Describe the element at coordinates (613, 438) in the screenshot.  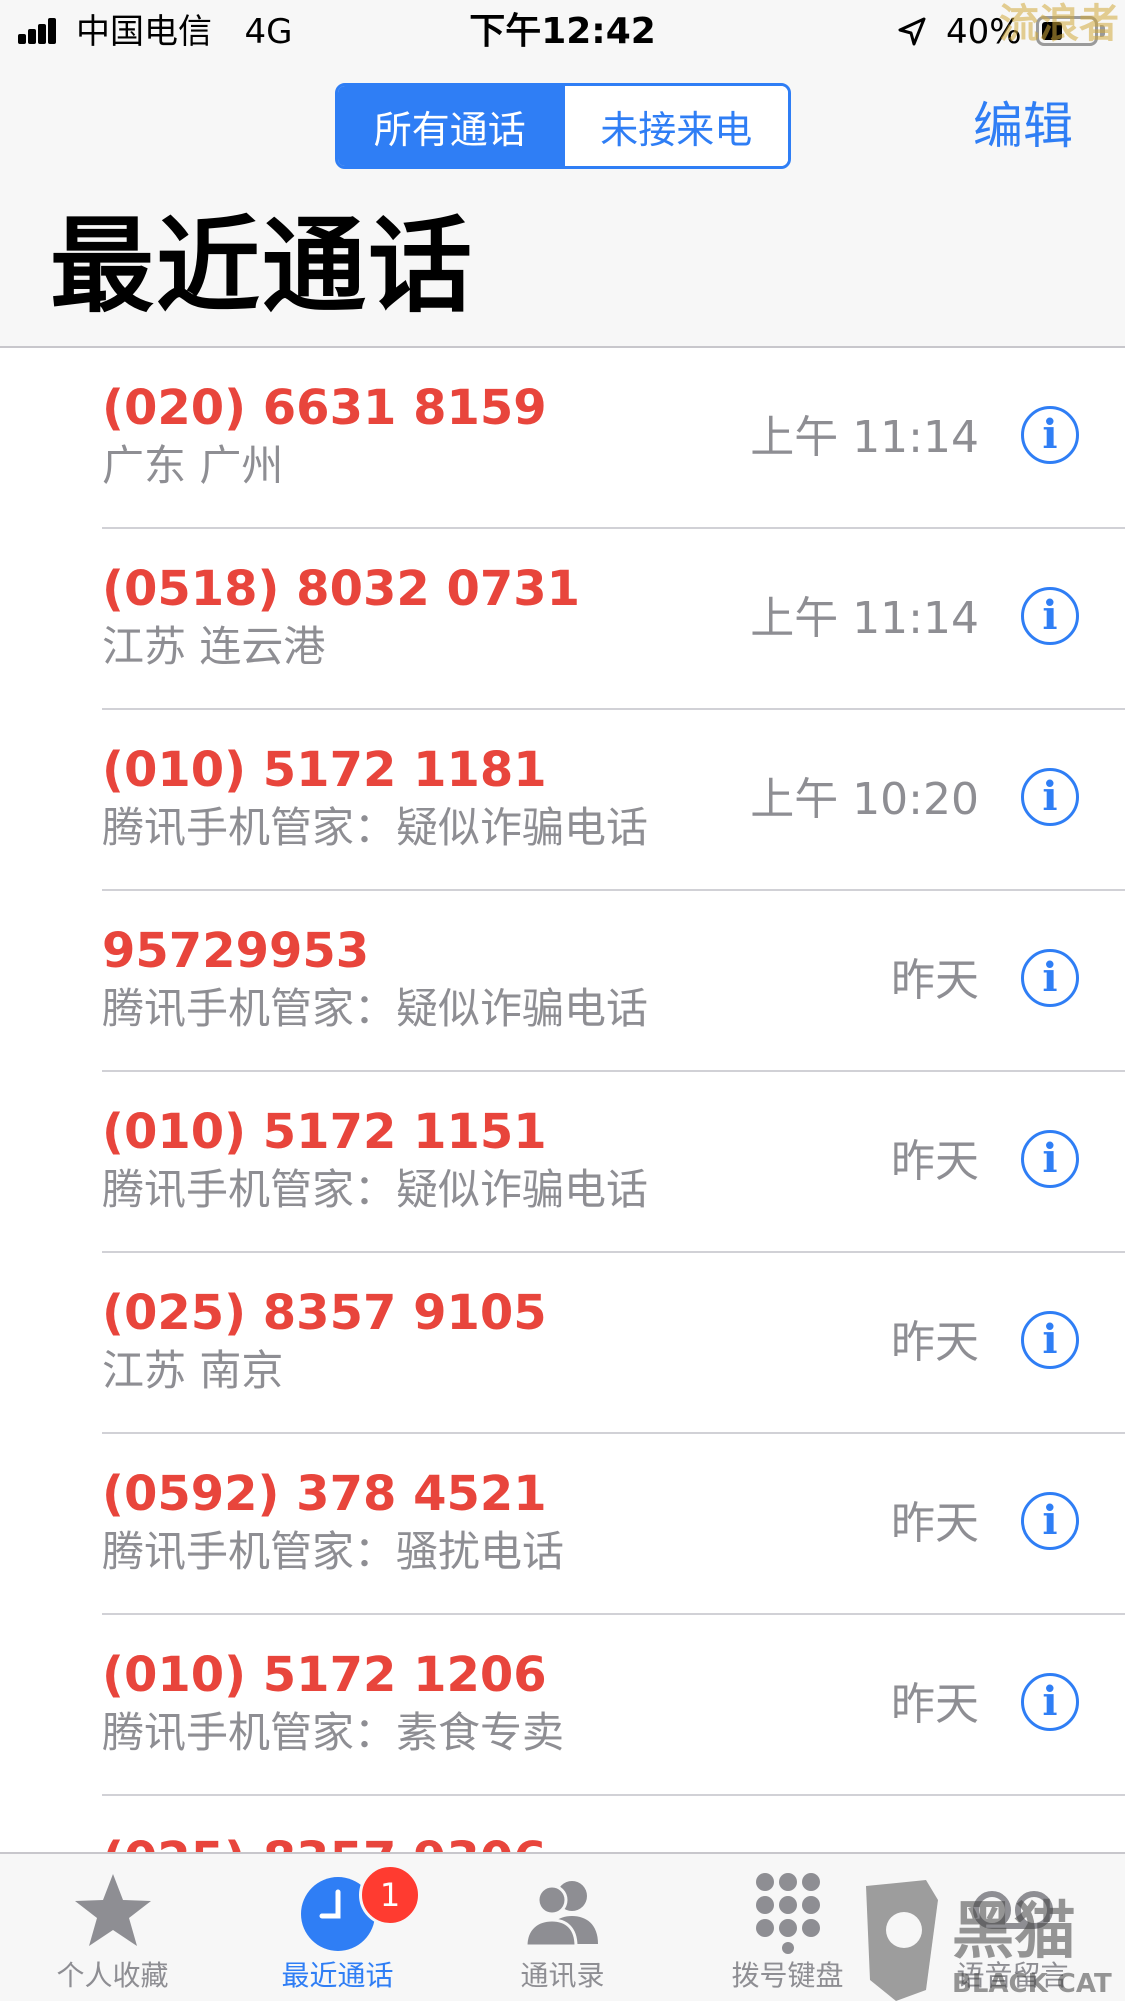
I see `call-row: (020) 6631 8159 广东 广州 上午 11:14 i` at that location.